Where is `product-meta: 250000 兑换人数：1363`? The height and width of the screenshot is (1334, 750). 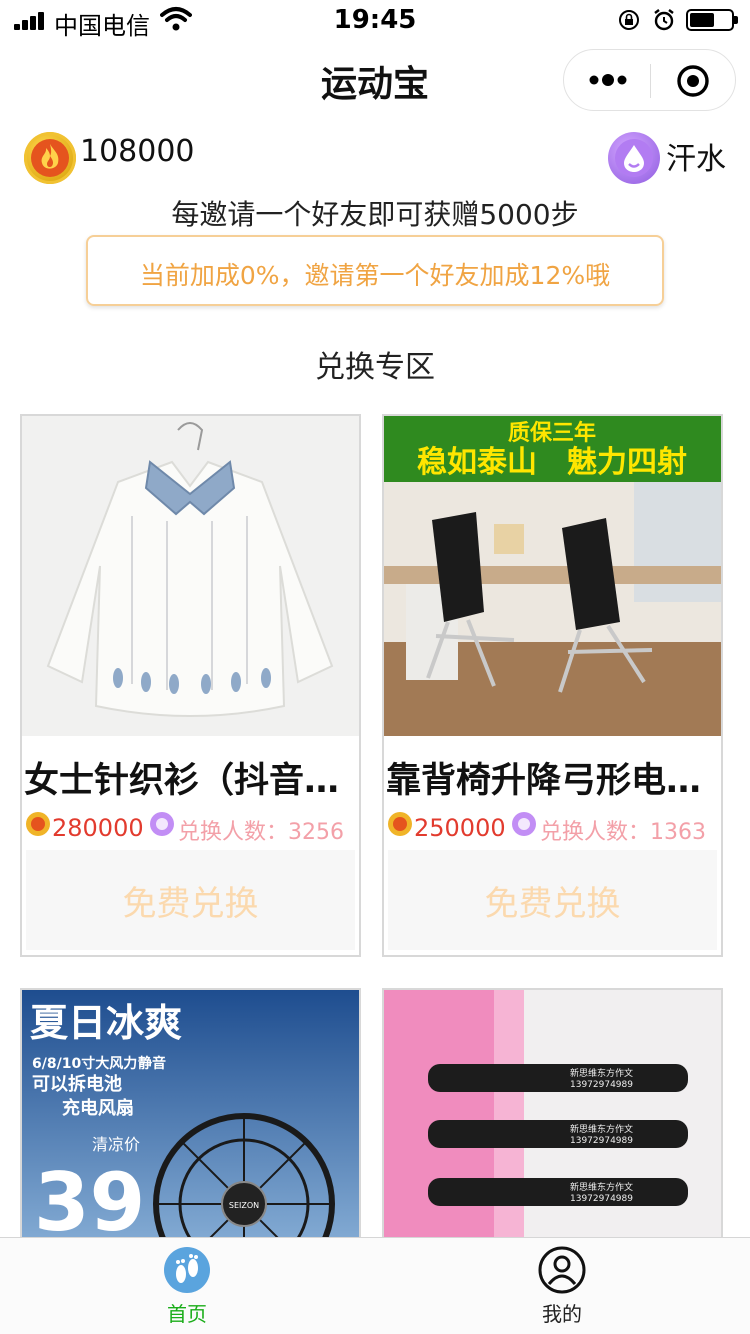
product-meta: 250000 兑换人数：1363 is located at coordinates (552, 828).